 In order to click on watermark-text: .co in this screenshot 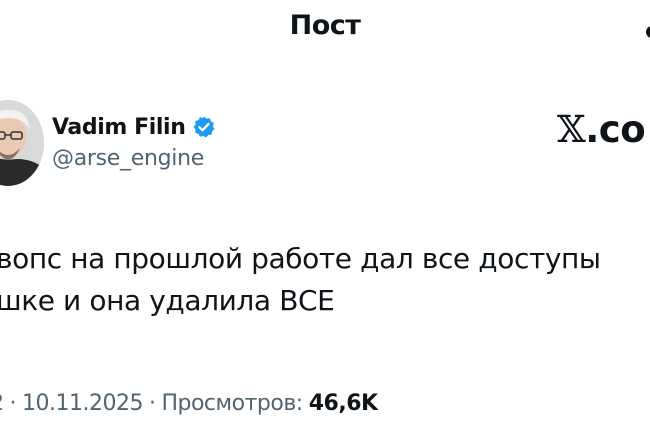, I will do `click(615, 129)`.